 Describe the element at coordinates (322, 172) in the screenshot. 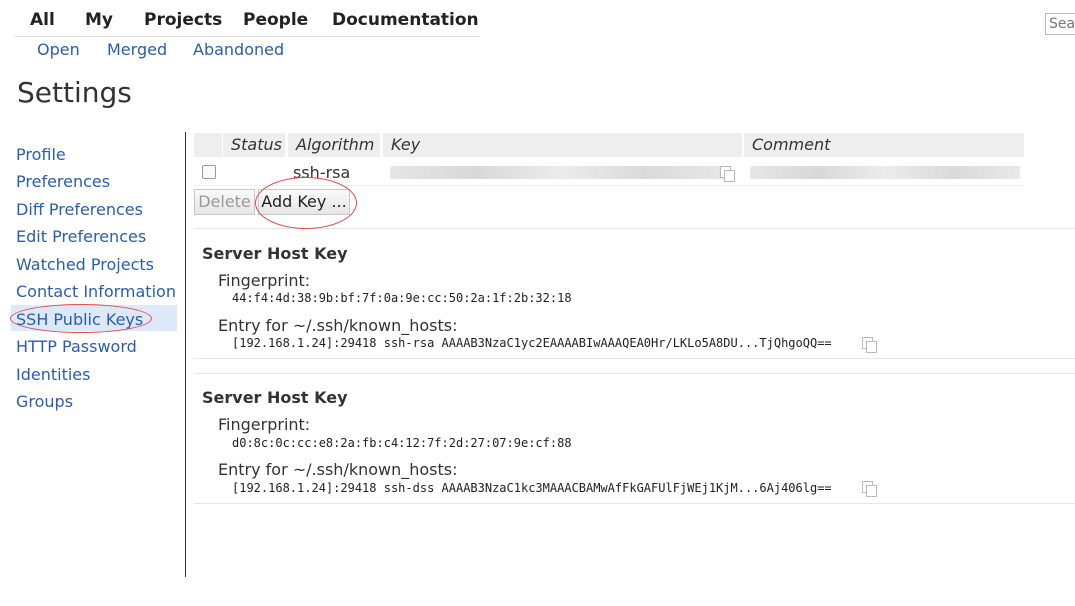

I see `key-algorithm: ssh-rsa` at that location.